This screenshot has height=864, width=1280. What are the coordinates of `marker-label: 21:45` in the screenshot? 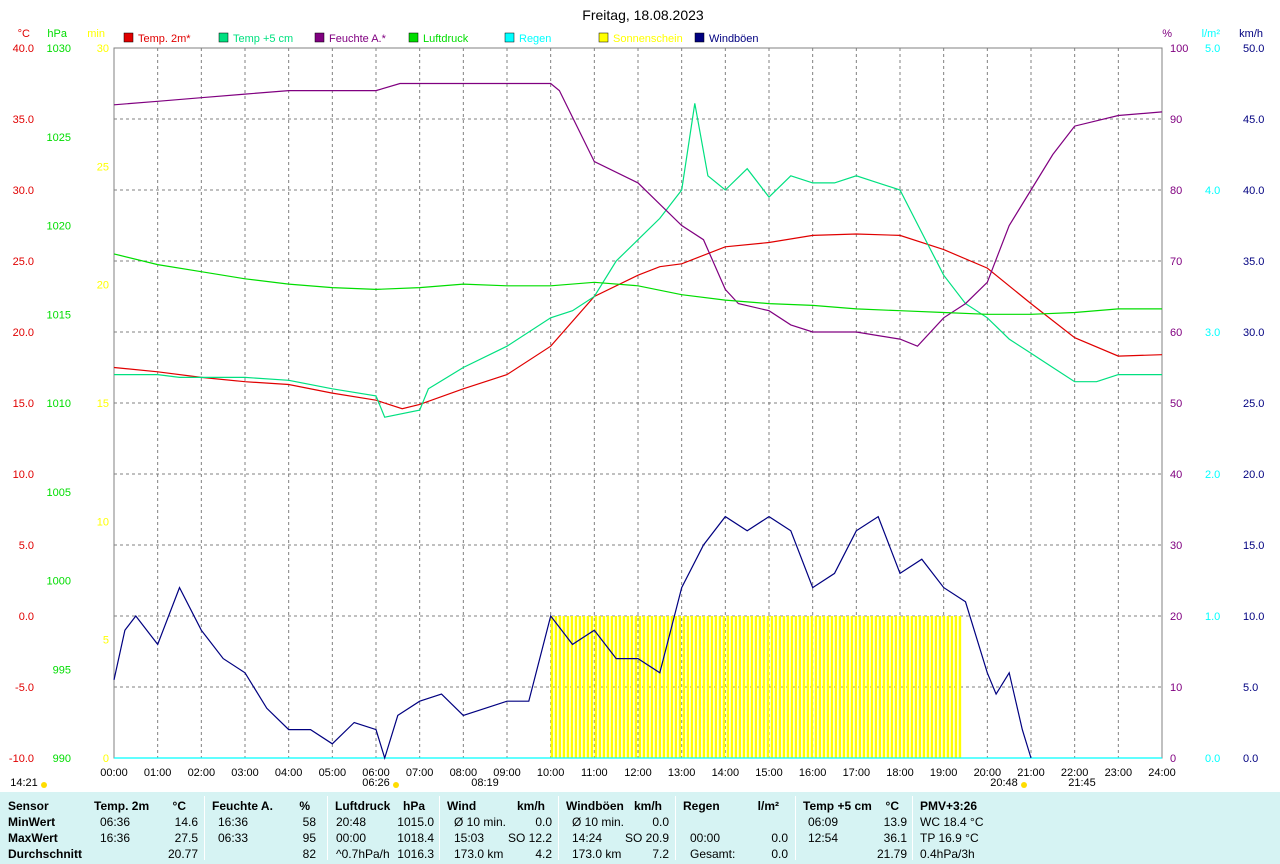 It's located at (1082, 783).